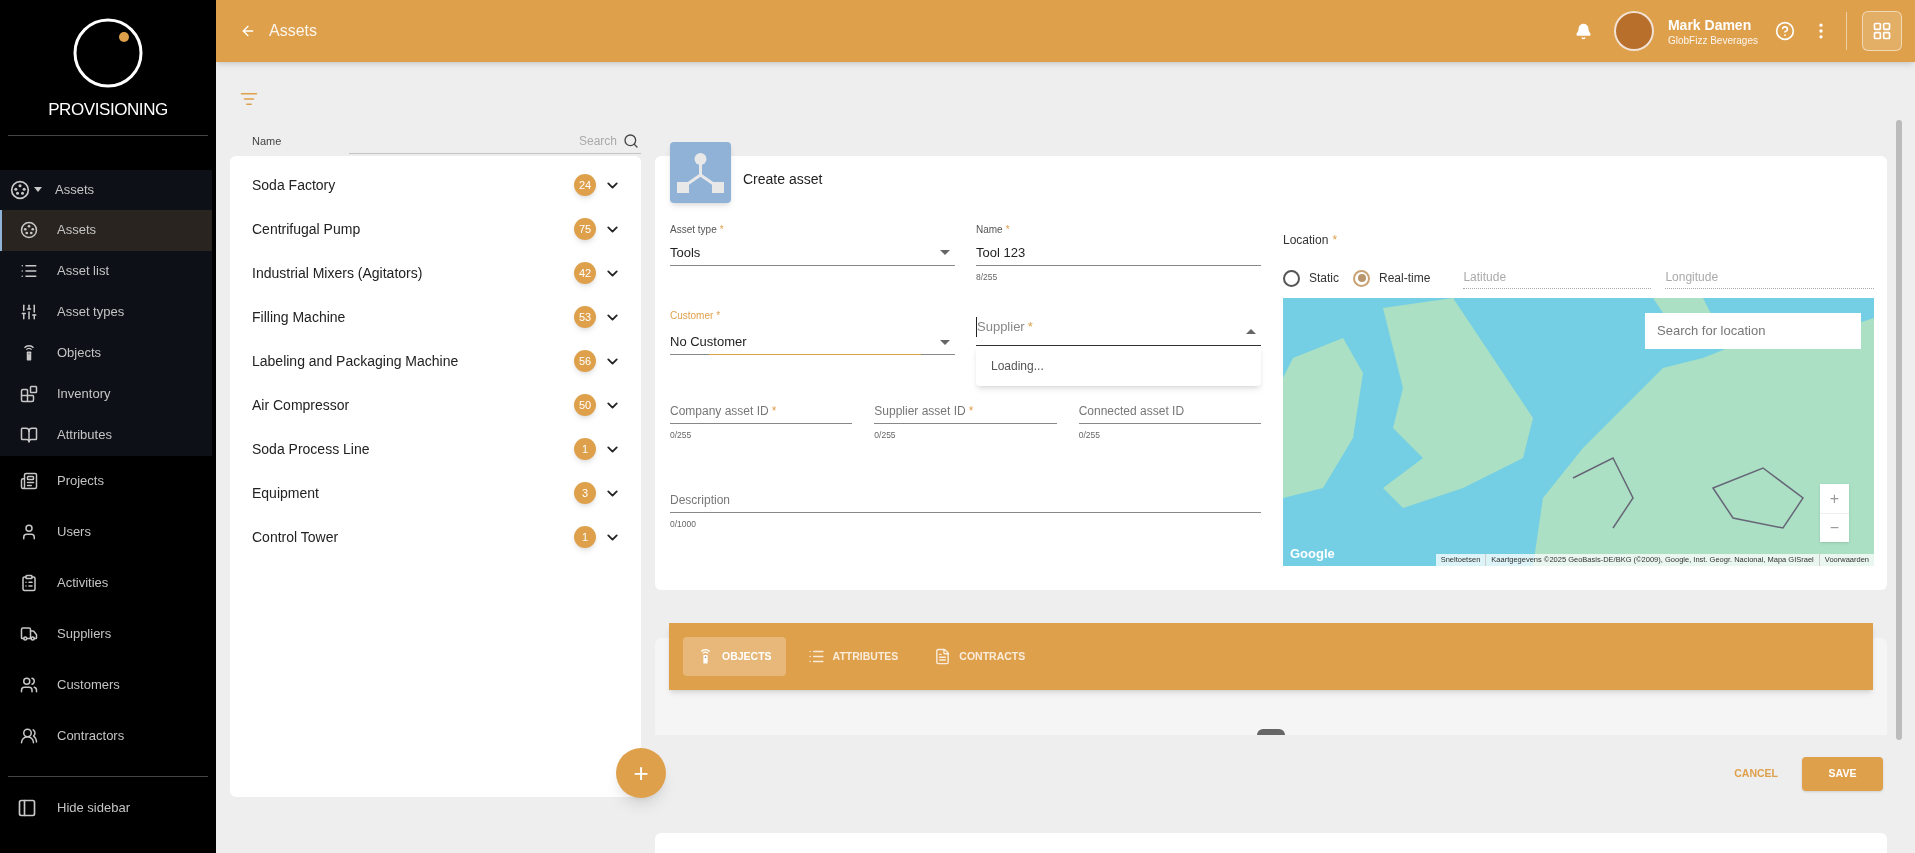  Describe the element at coordinates (1311, 278) in the screenshot. I see `radio-option: Static` at that location.